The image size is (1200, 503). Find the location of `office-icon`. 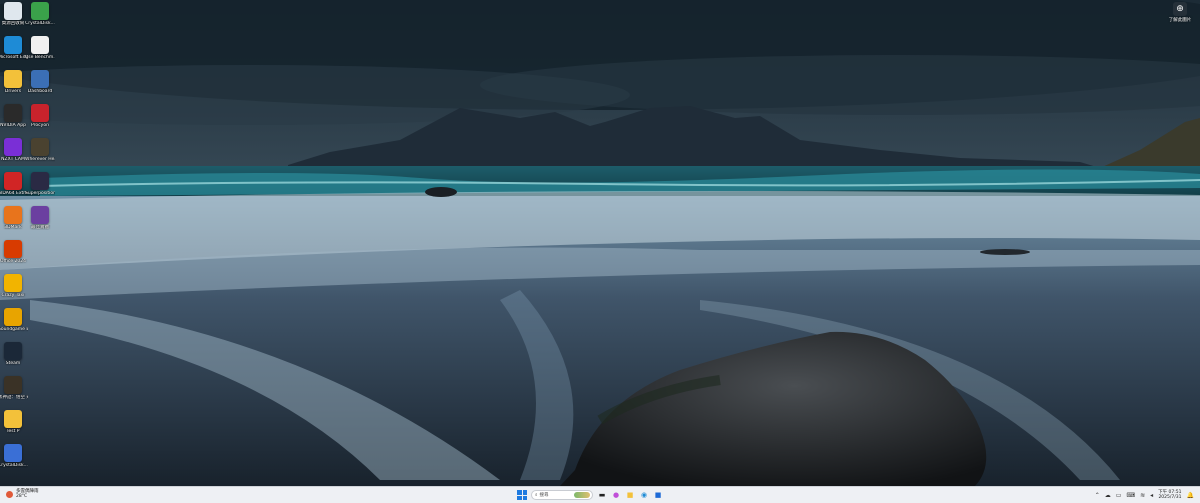

office-icon is located at coordinates (13, 249).